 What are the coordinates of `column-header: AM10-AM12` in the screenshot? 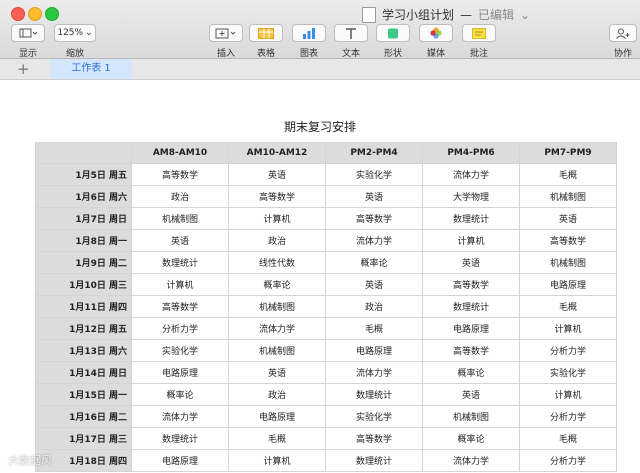 It's located at (277, 153).